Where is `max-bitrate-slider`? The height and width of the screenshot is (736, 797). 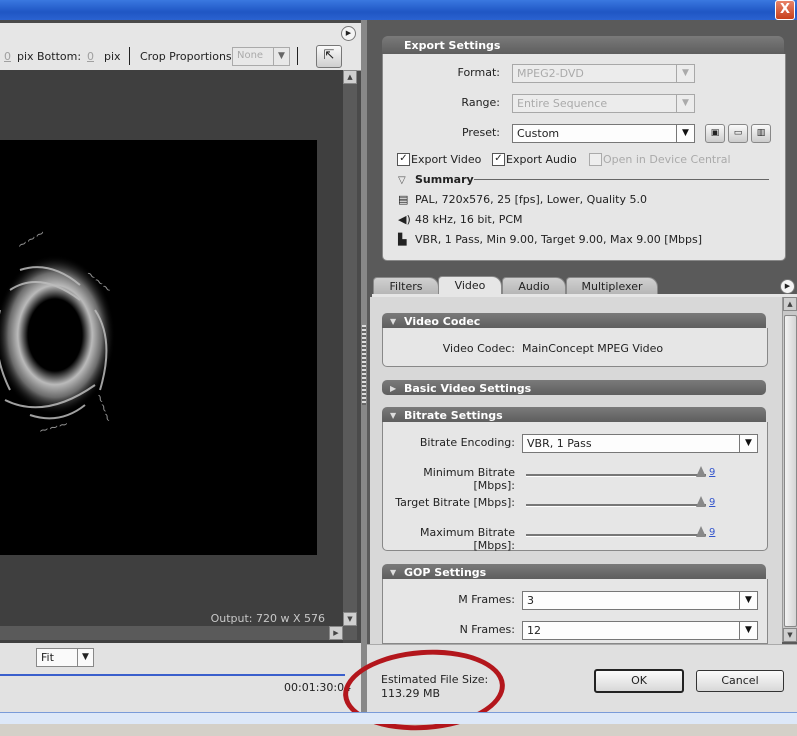 max-bitrate-slider is located at coordinates (616, 535).